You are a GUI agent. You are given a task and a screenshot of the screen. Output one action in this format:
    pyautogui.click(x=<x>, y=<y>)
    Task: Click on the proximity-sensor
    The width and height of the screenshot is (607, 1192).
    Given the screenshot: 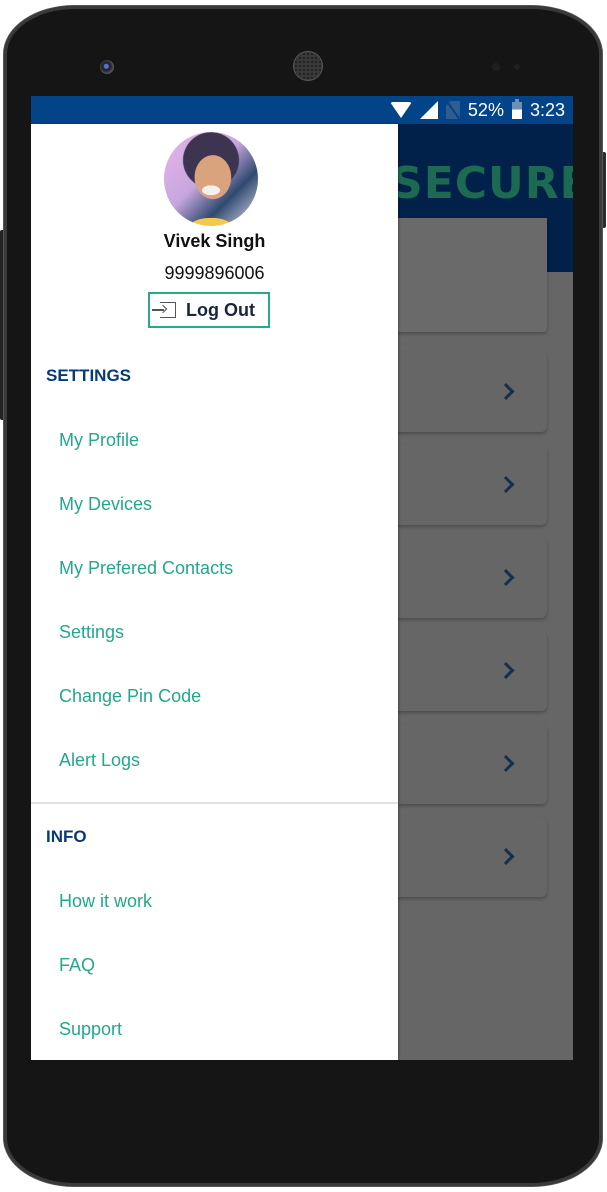 What is the action you would take?
    pyautogui.click(x=496, y=67)
    